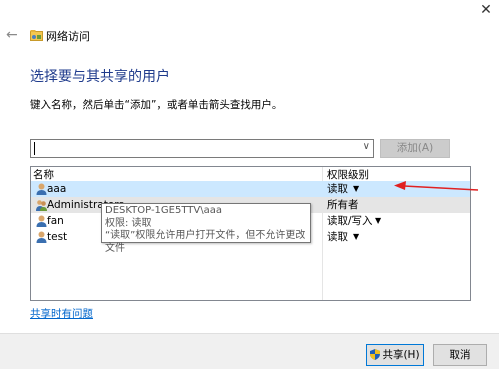 Image resolution: width=499 pixels, height=369 pixels. Describe the element at coordinates (34, 148) in the screenshot. I see `text-caret` at that location.